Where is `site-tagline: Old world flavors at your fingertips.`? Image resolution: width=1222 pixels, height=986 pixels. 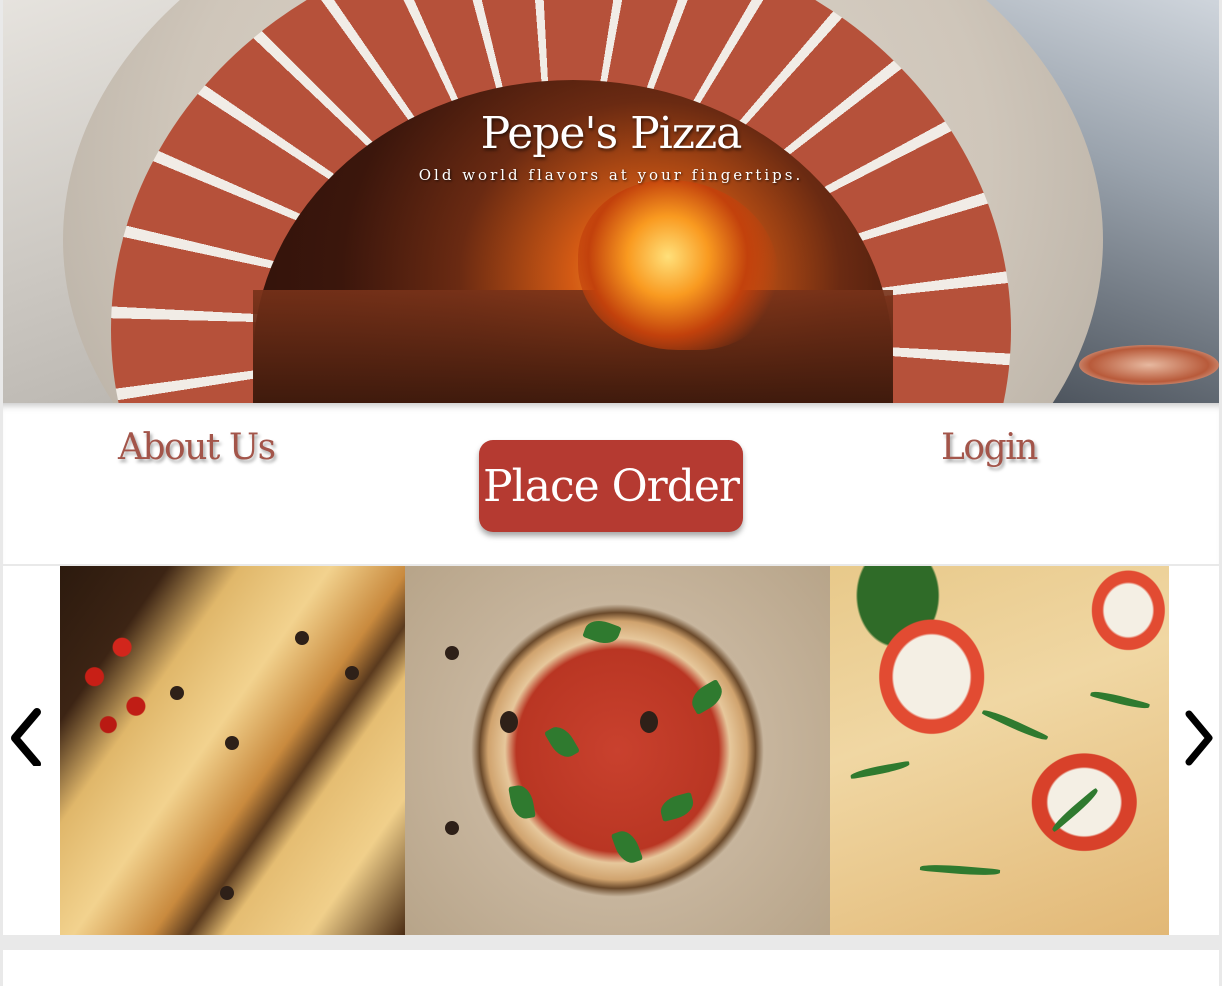 site-tagline: Old world flavors at your fingertips. is located at coordinates (611, 175).